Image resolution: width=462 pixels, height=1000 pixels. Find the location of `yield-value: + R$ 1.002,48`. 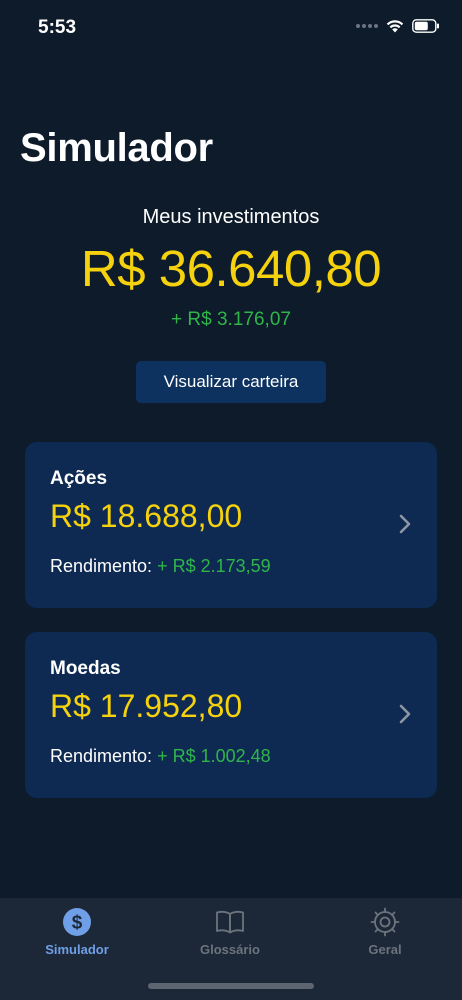

yield-value: + R$ 1.002,48 is located at coordinates (214, 756).